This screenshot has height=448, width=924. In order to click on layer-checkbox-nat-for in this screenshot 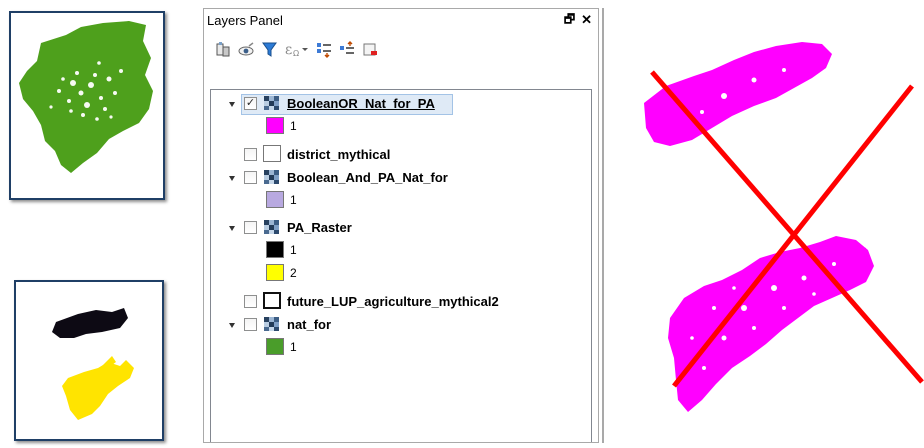, I will do `click(250, 324)`.